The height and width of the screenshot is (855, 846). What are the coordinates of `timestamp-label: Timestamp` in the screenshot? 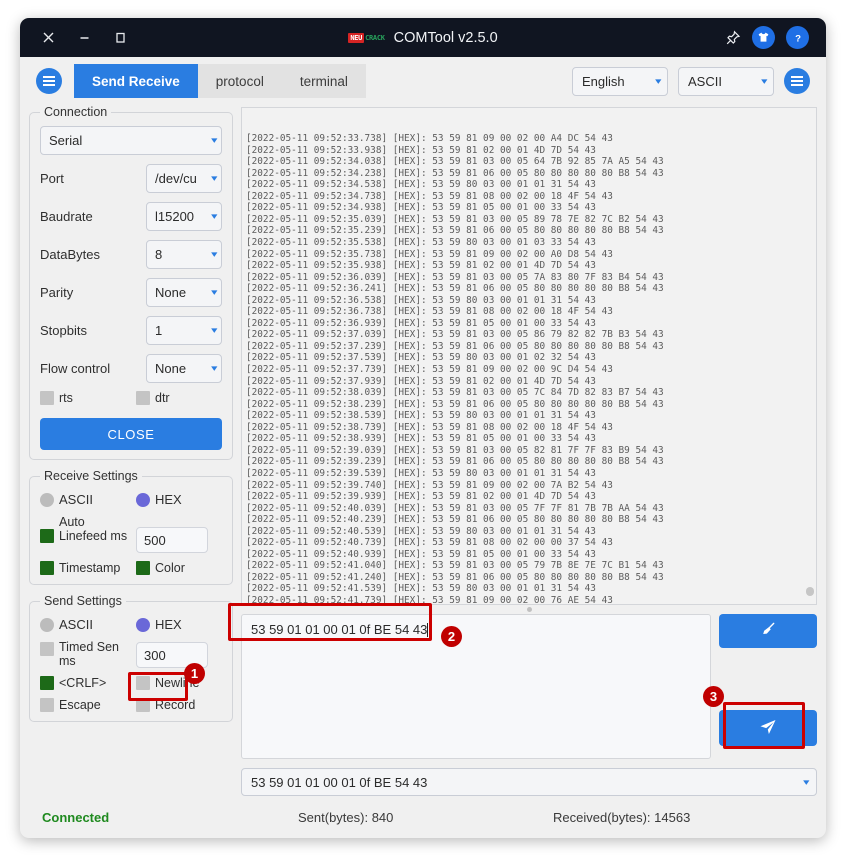 It's located at (90, 568).